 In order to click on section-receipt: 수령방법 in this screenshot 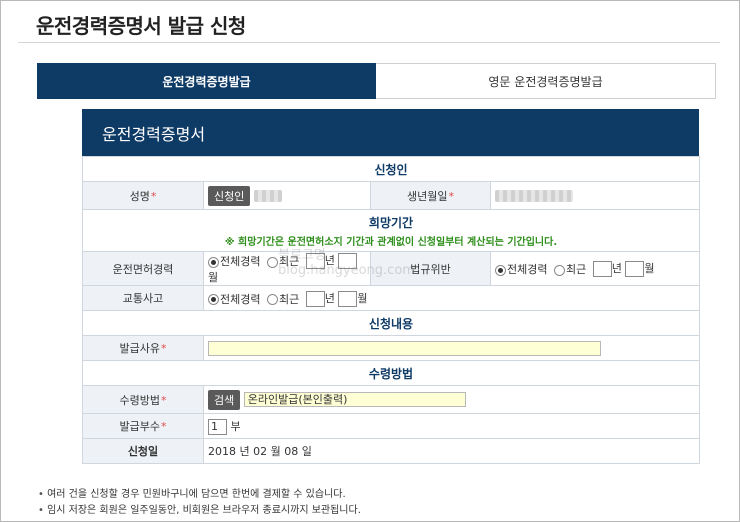, I will do `click(391, 373)`.